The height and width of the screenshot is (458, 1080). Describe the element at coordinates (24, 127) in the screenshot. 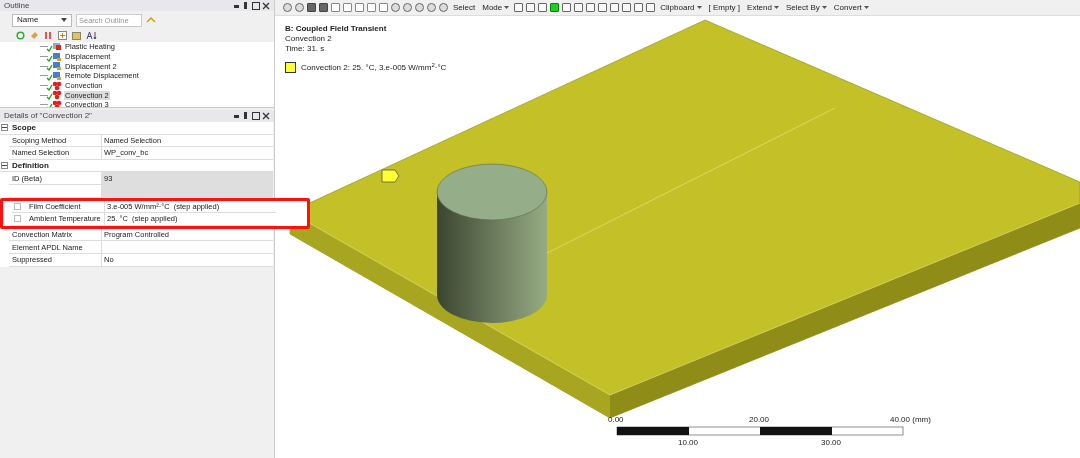

I see `section-title: Scope` at that location.